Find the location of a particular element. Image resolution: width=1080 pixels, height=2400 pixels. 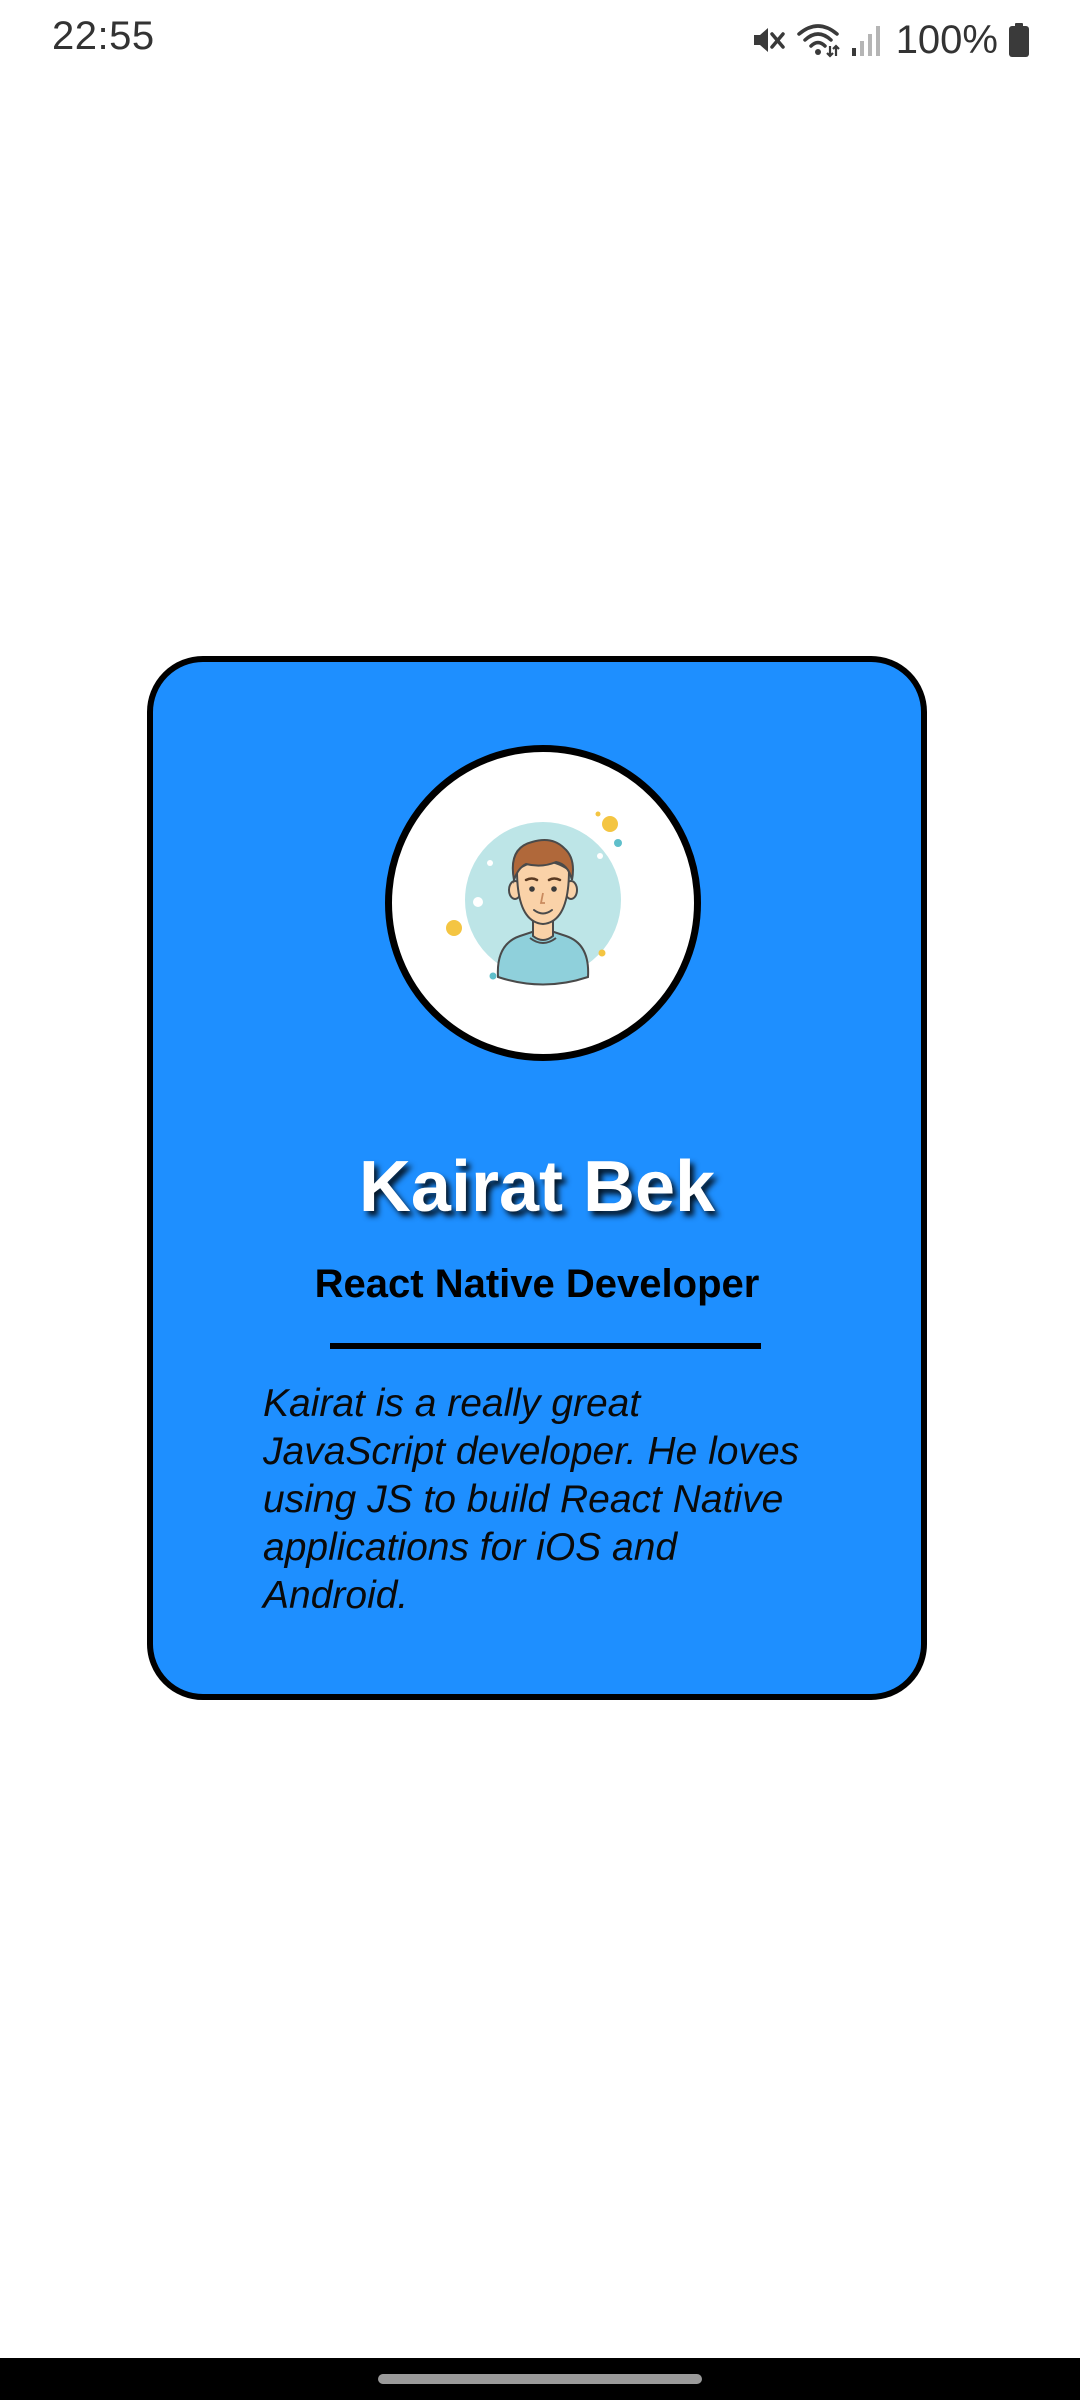

user-avatar-illustration-icon is located at coordinates (534, 898).